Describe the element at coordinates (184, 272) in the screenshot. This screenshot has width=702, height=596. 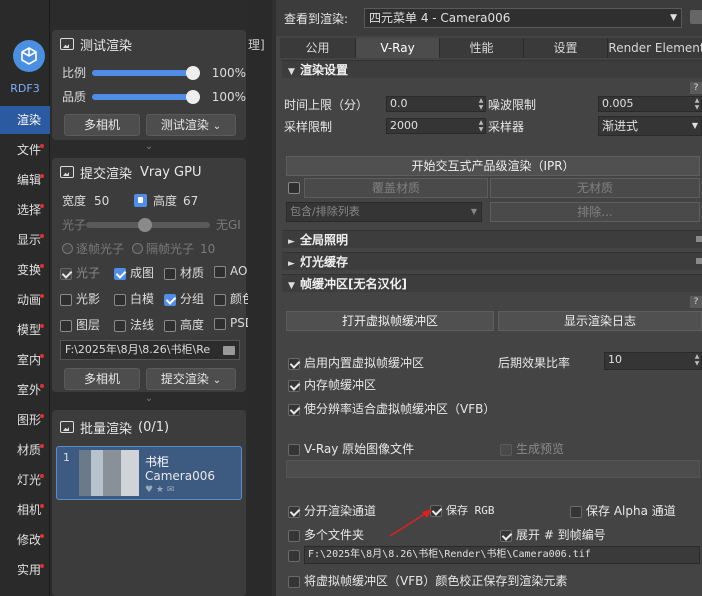
I see `option-2: 材质` at that location.